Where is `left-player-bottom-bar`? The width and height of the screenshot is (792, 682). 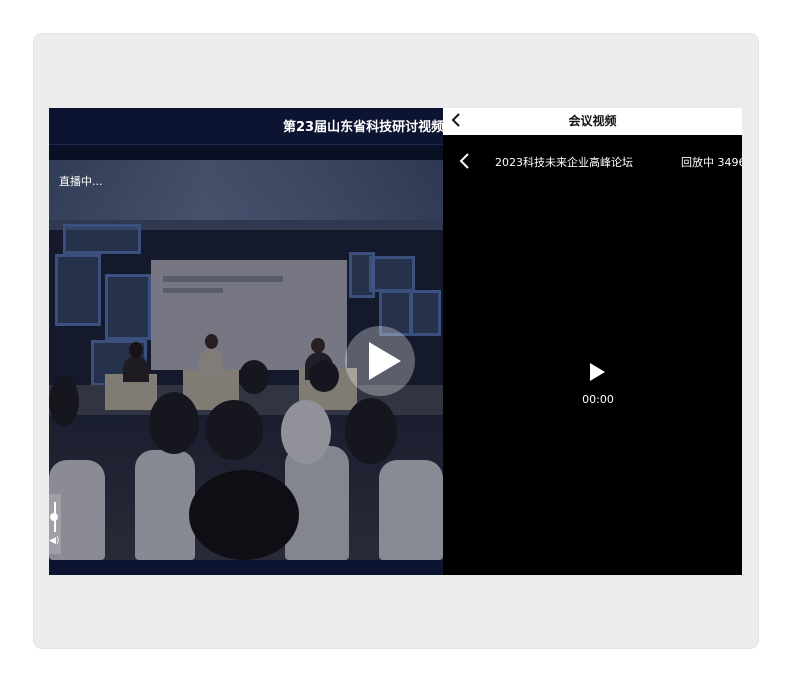 left-player-bottom-bar is located at coordinates (246, 567).